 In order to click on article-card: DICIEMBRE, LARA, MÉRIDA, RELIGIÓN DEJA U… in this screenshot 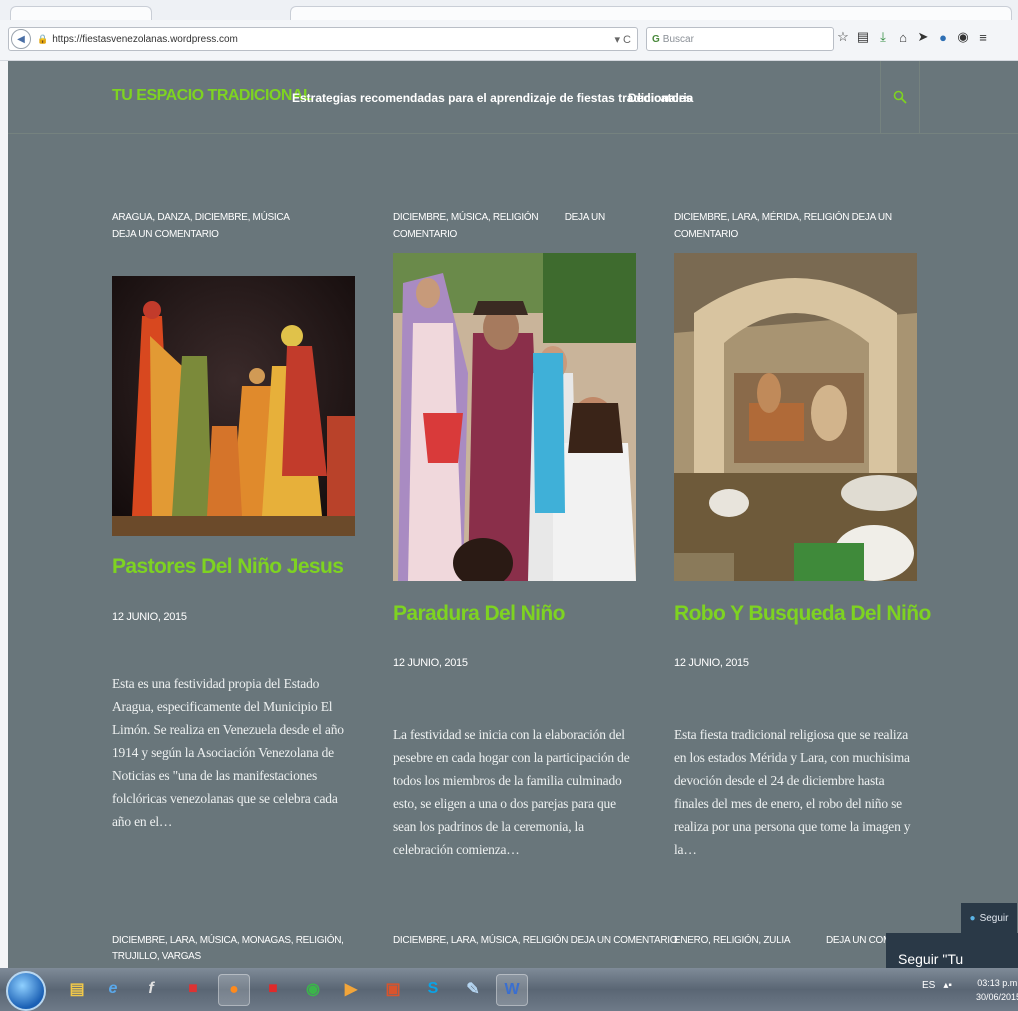, I will do `click(804, 226)`.